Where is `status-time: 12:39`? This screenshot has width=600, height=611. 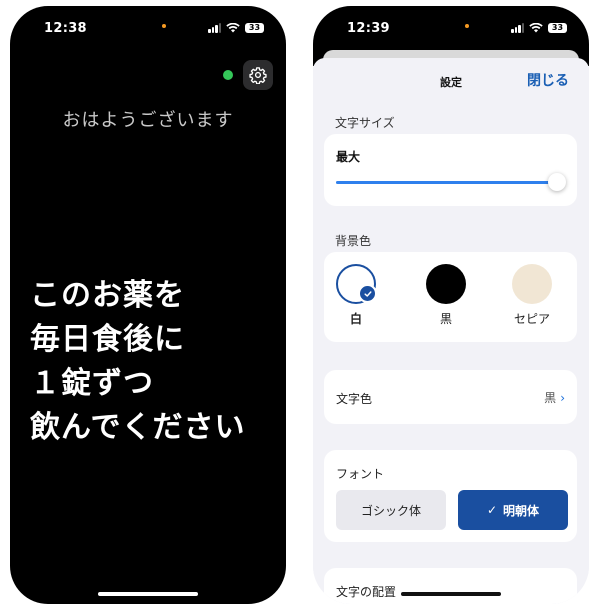 status-time: 12:39 is located at coordinates (368, 28).